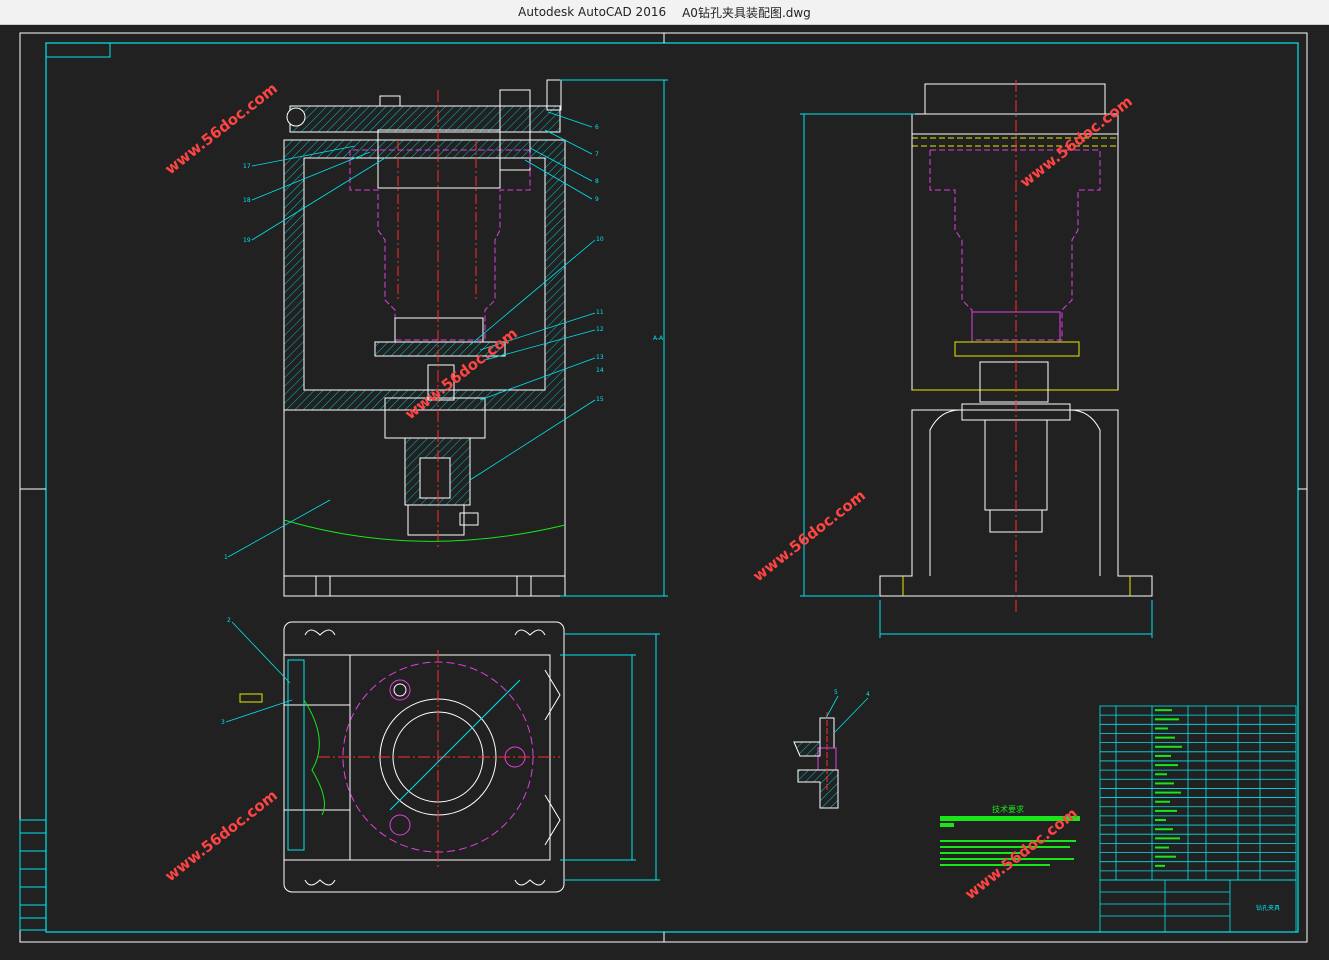 Image resolution: width=1329 pixels, height=960 pixels. Describe the element at coordinates (831, 749) in the screenshot. I see `detail-view: 5 4` at that location.